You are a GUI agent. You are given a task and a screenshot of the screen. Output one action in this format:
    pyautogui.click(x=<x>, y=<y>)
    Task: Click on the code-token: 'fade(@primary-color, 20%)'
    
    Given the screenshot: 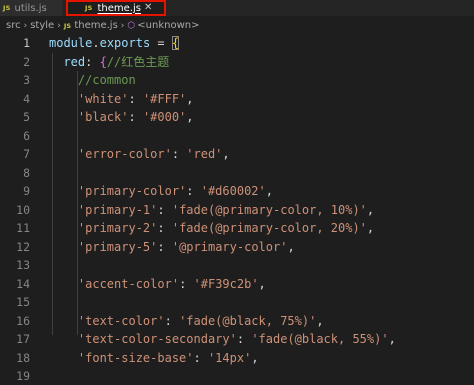 What is the action you would take?
    pyautogui.click(x=269, y=228)
    